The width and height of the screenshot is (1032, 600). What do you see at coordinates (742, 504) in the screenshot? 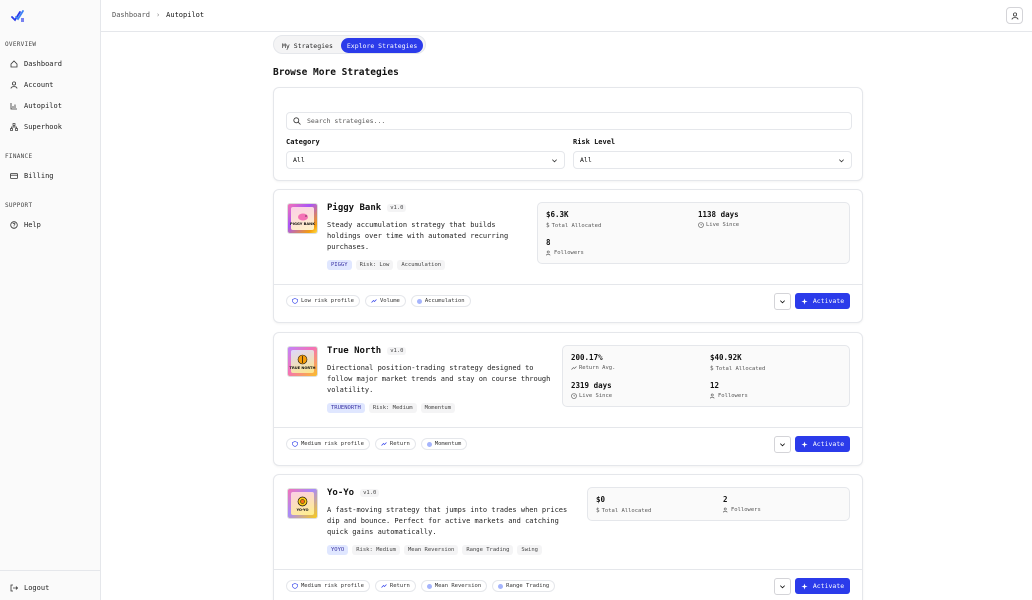
I see `stat-followers: 2 Followers` at bounding box center [742, 504].